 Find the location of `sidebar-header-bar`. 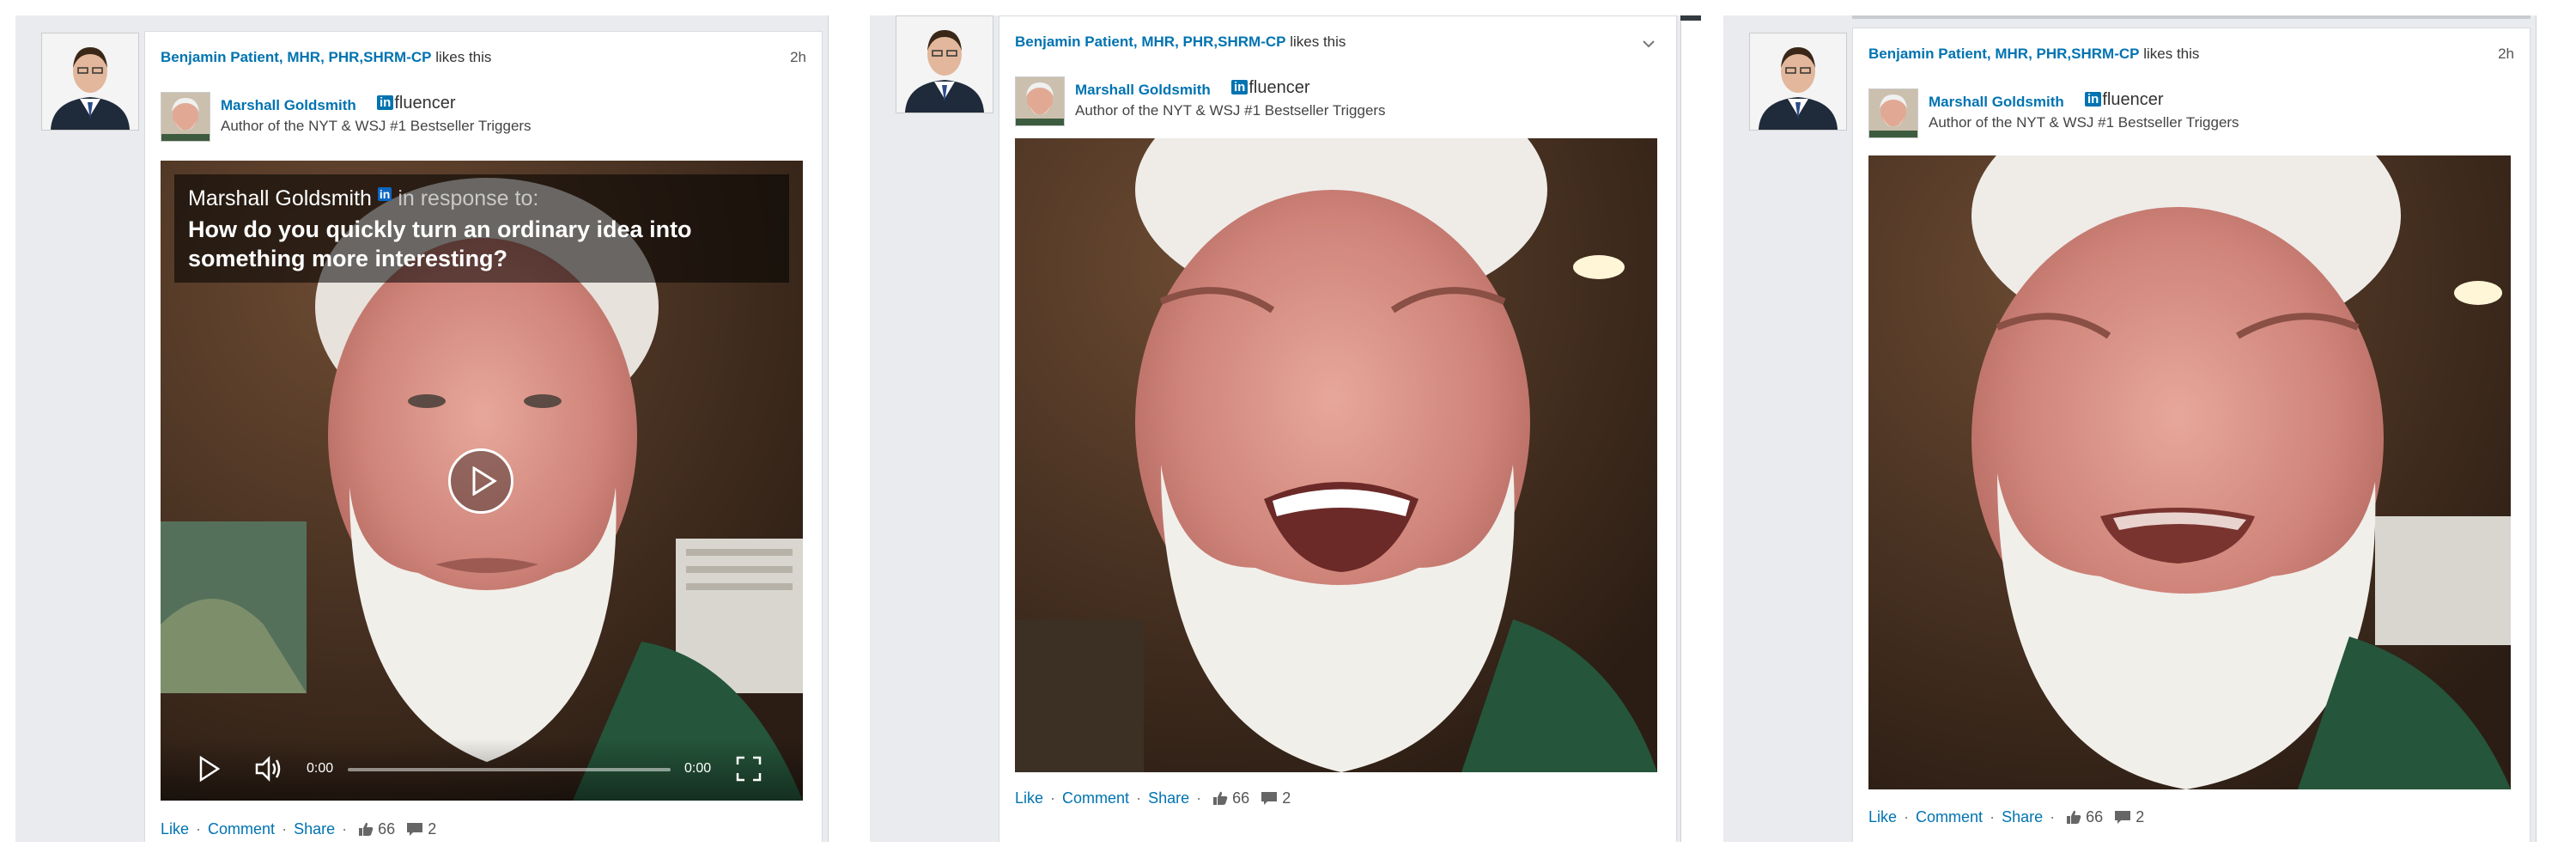

sidebar-header-bar is located at coordinates (1690, 18).